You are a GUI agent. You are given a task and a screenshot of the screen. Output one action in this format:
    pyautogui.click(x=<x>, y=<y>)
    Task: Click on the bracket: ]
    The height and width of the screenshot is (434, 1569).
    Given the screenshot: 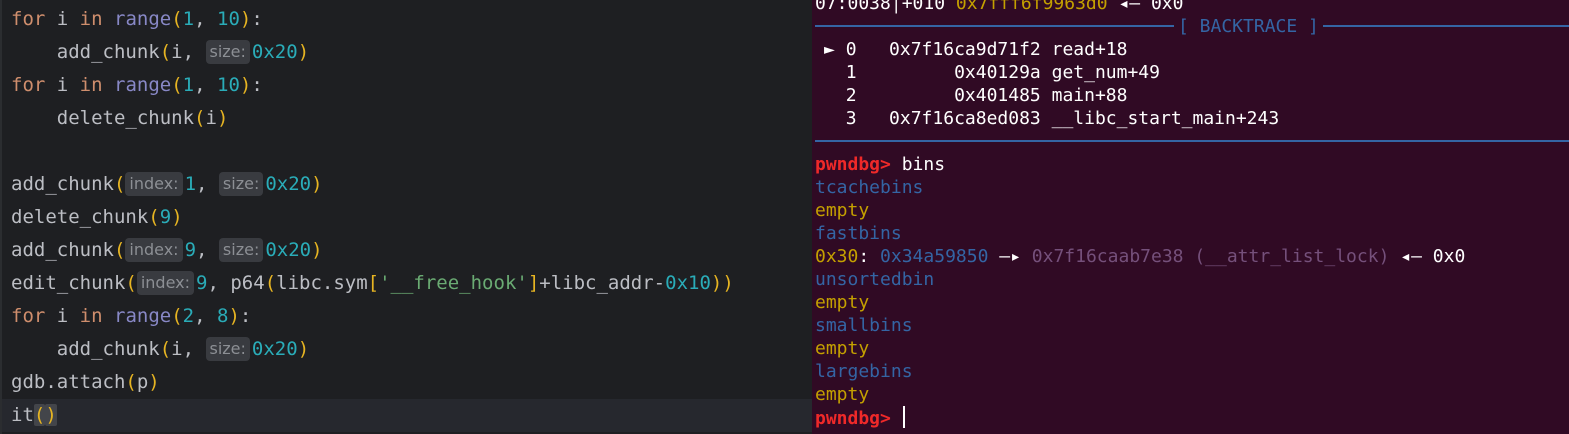 What is the action you would take?
    pyautogui.click(x=533, y=283)
    